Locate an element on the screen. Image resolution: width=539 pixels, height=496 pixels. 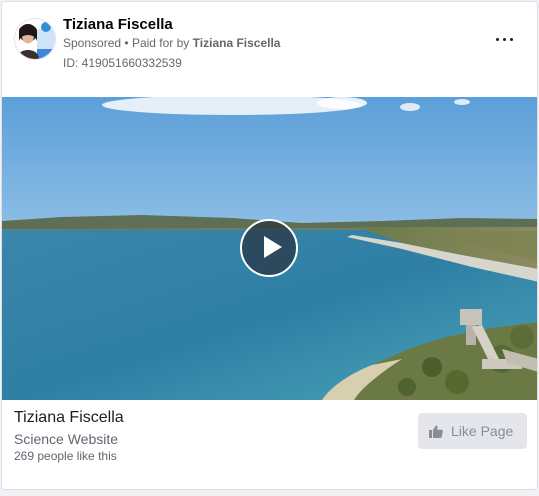
more-options-icon is located at coordinates (505, 39).